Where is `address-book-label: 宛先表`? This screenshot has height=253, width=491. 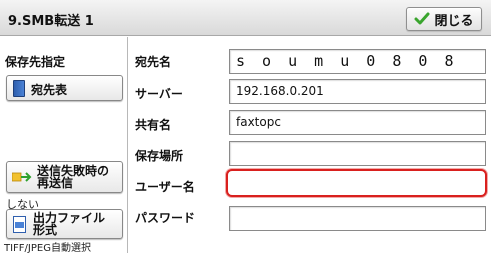 address-book-label: 宛先表 is located at coordinates (49, 90).